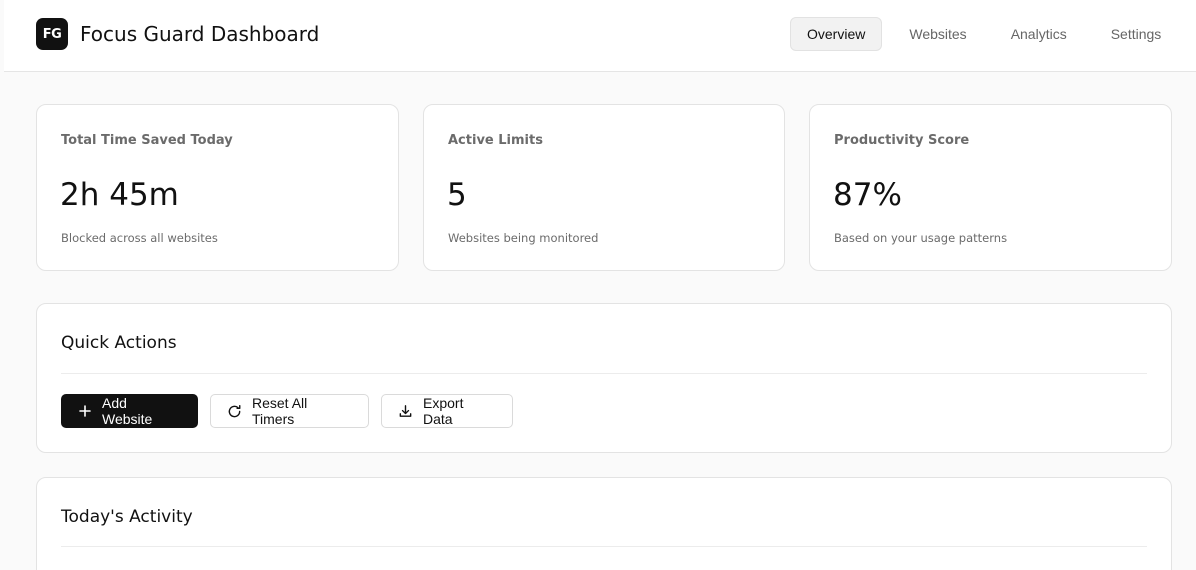 The width and height of the screenshot is (1196, 570). I want to click on plus-icon, so click(85, 411).